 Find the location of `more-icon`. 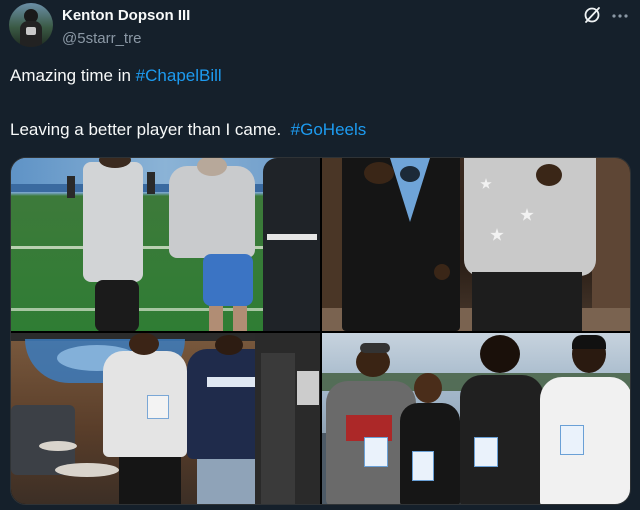

more-icon is located at coordinates (620, 16).